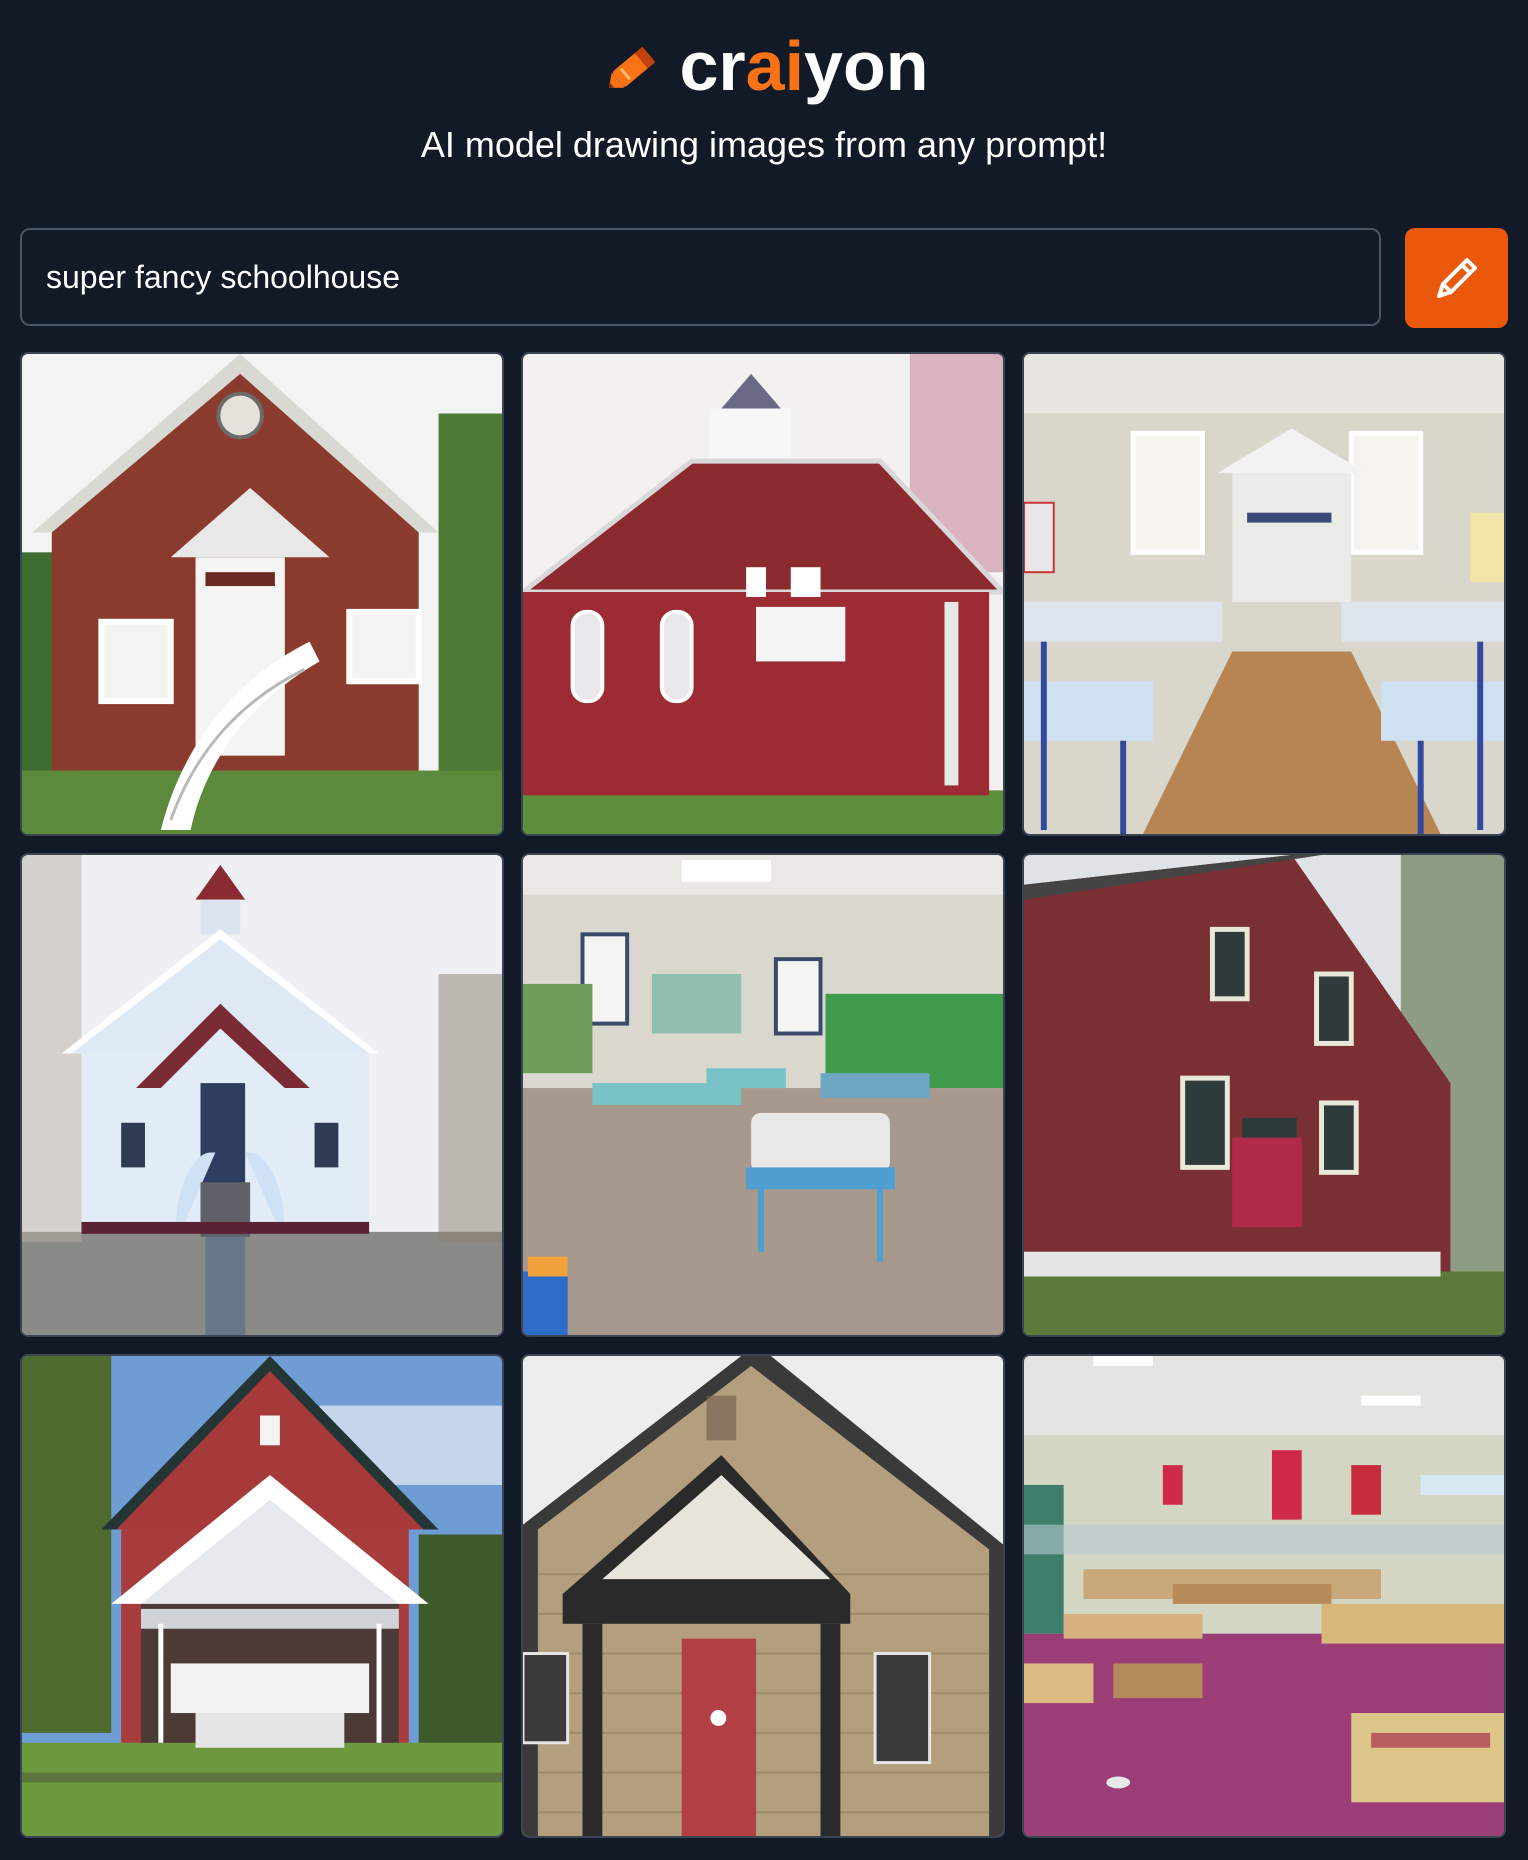 The width and height of the screenshot is (1528, 1860). Describe the element at coordinates (632, 67) in the screenshot. I see `crayon-icon` at that location.